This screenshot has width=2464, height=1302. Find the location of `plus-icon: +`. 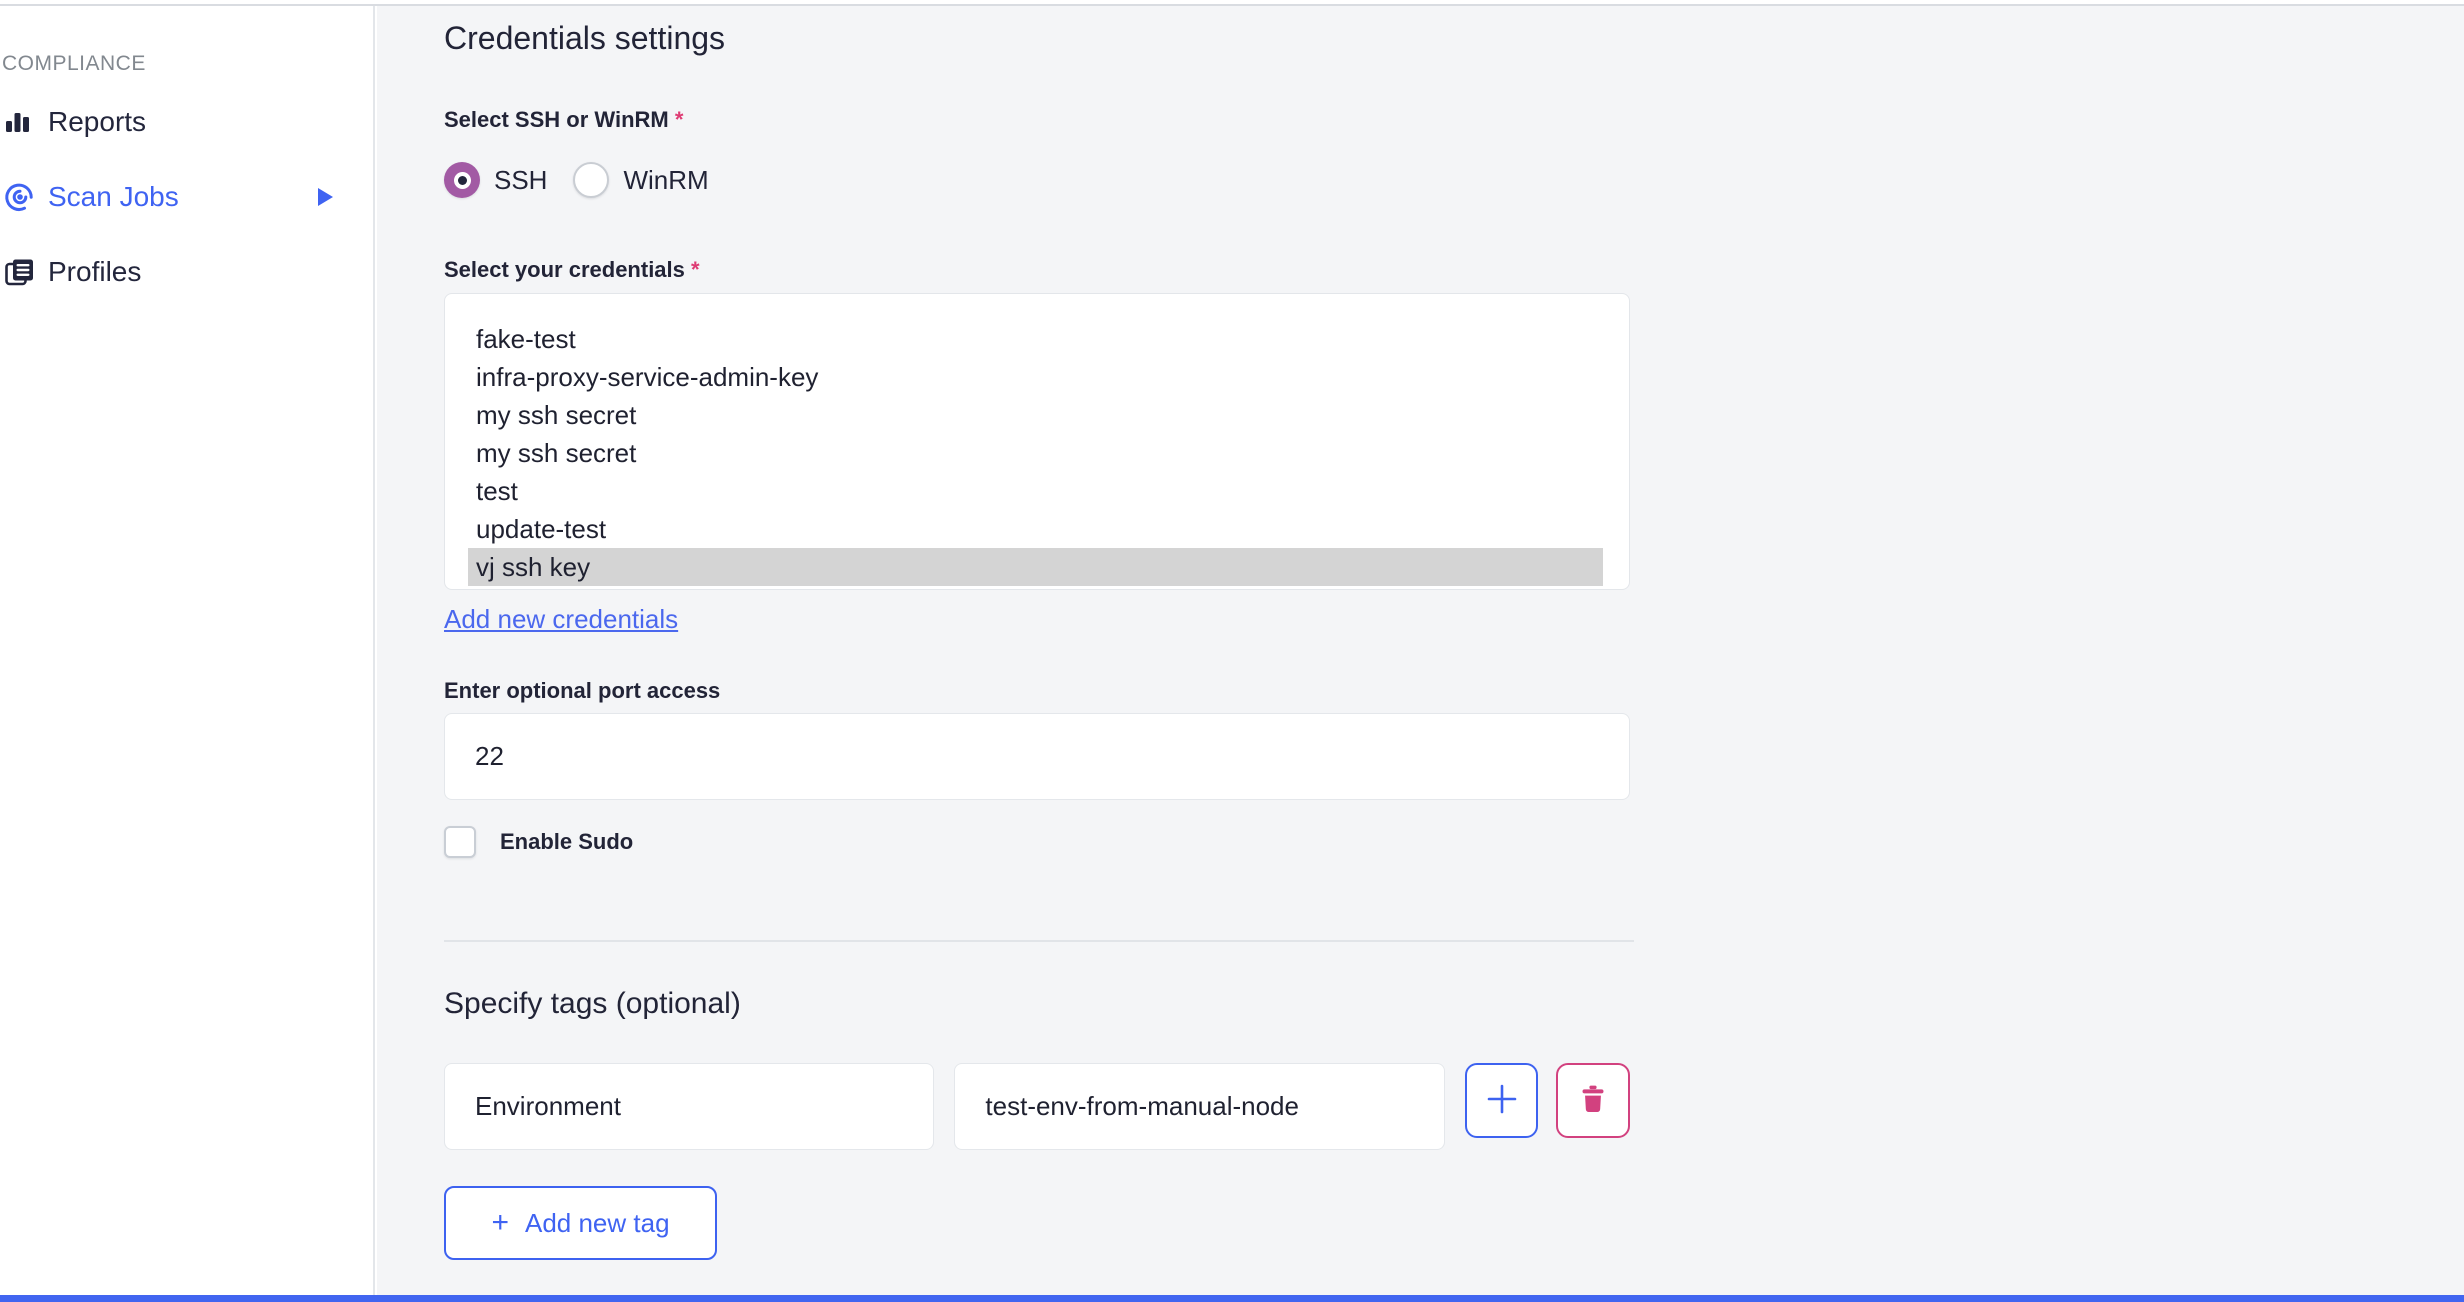

plus-icon: + is located at coordinates (500, 1222).